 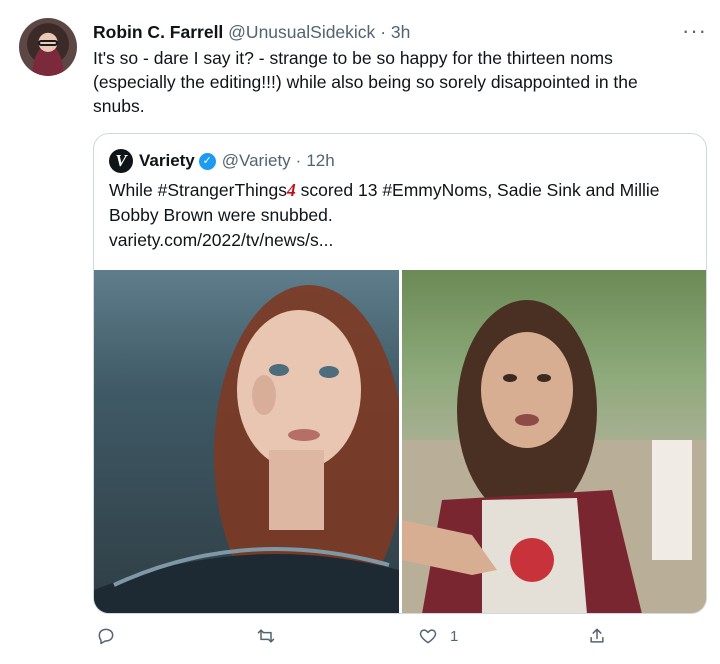 I want to click on heart-icon, so click(x=428, y=636).